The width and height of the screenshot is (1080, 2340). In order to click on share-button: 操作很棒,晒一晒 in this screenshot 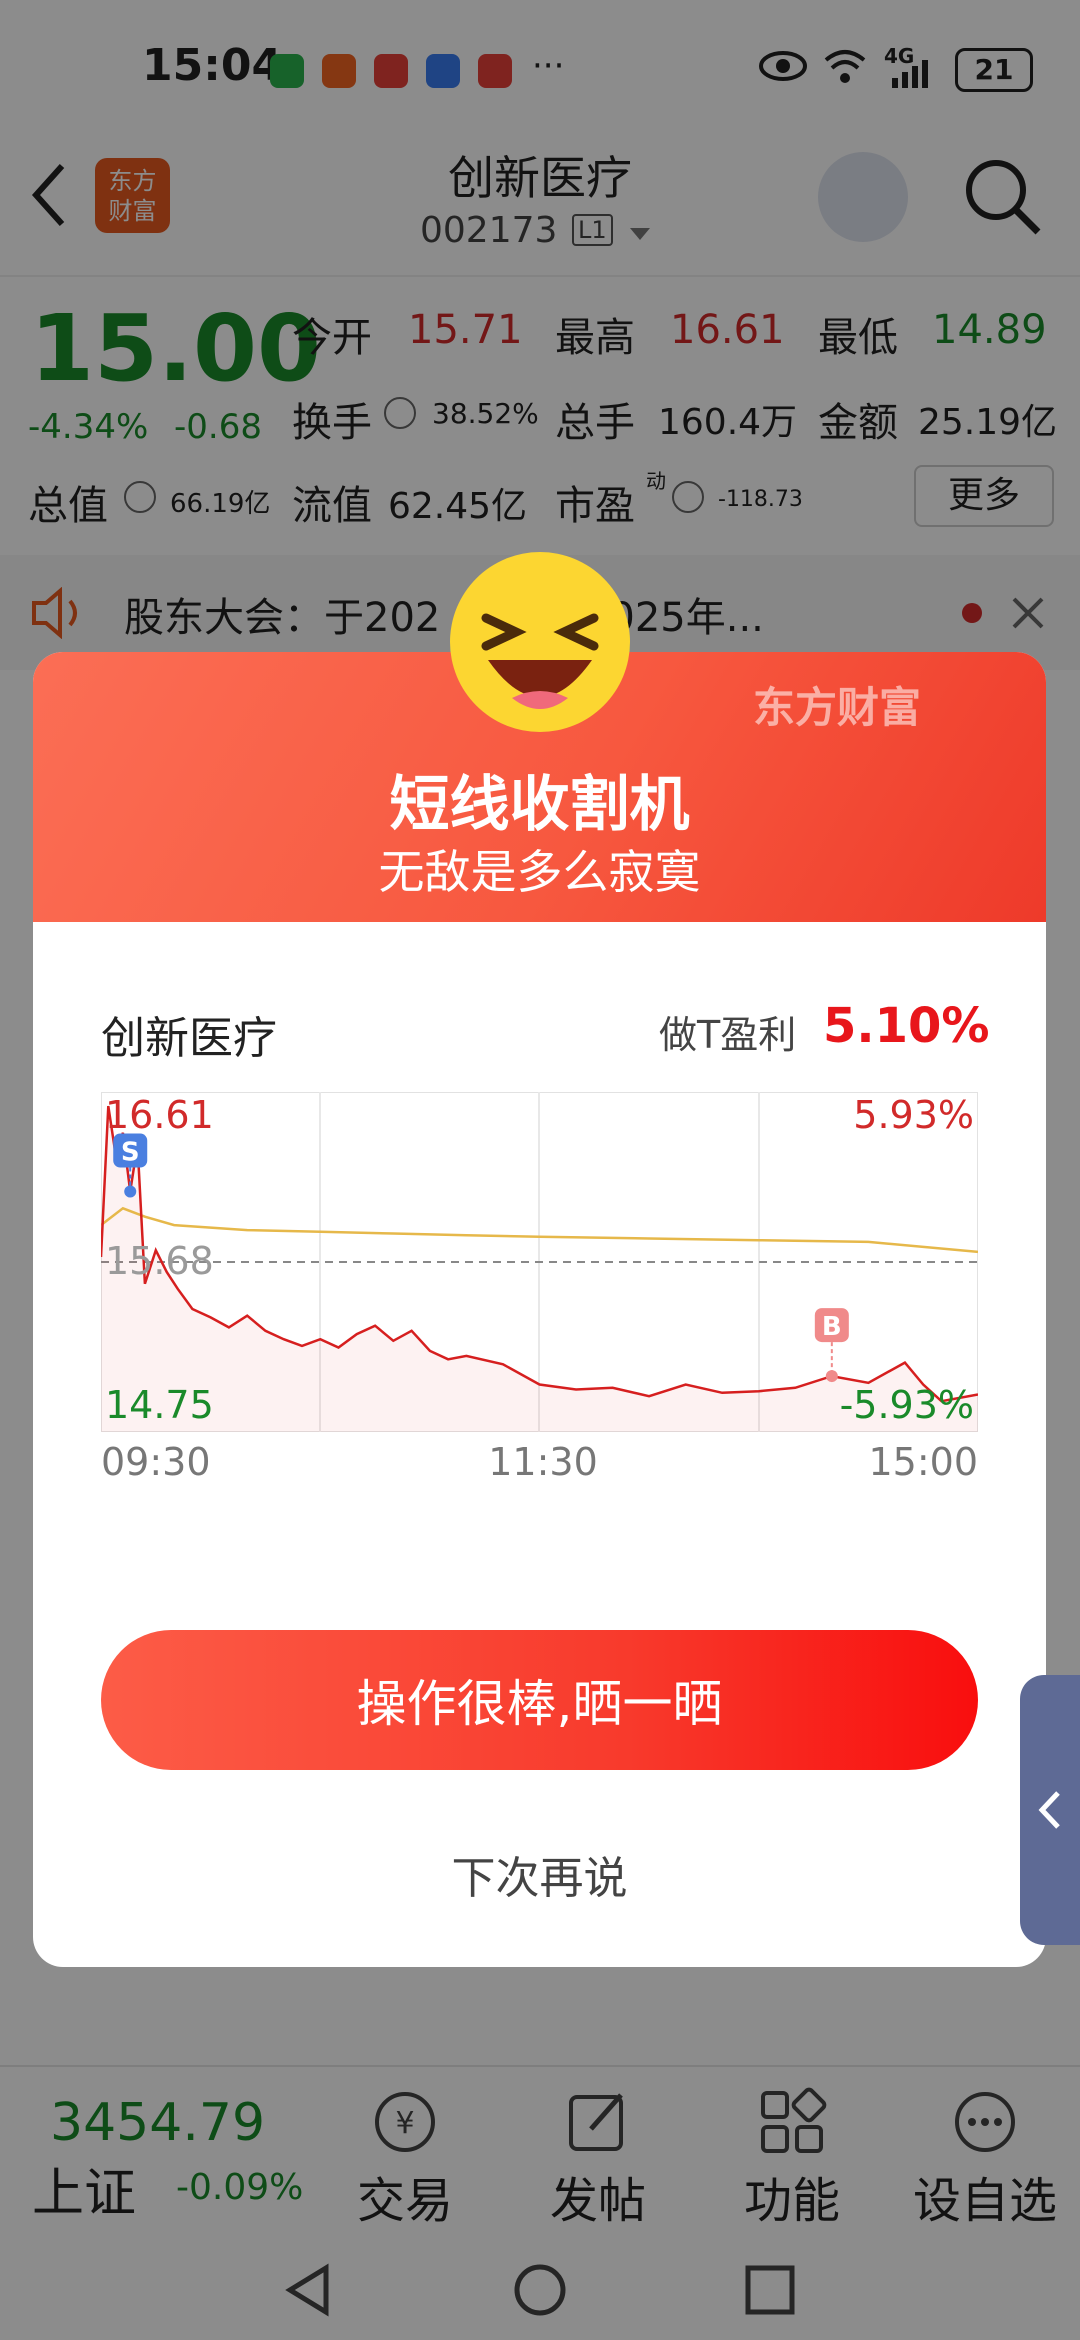, I will do `click(539, 1700)`.